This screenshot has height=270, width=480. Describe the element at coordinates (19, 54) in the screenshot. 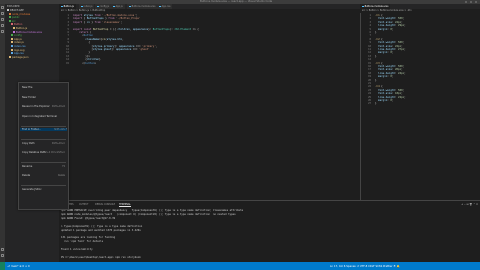

I see `tree-item-label: App.css` at that location.